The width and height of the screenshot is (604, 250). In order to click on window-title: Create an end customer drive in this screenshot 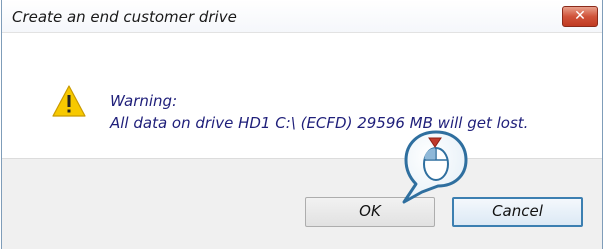, I will do `click(124, 17)`.